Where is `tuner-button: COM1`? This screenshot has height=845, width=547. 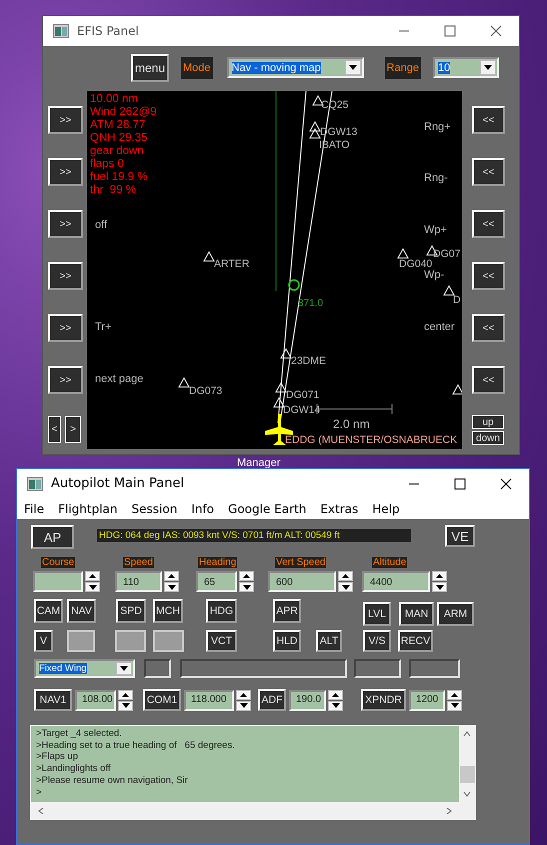 tuner-button: COM1 is located at coordinates (162, 700).